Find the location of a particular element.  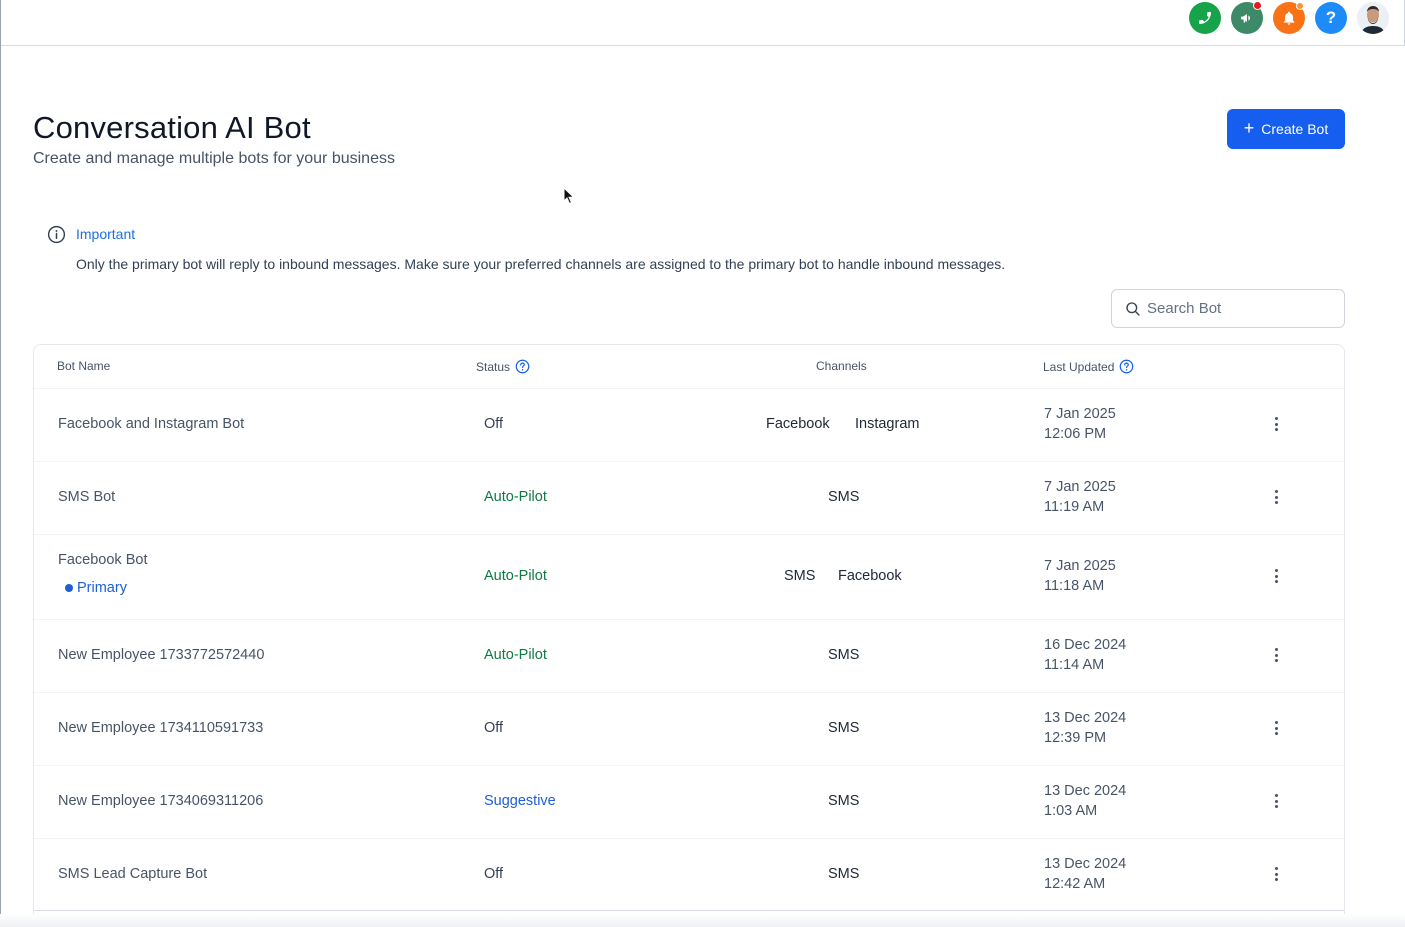

avatar-image is located at coordinates (1373, 18).